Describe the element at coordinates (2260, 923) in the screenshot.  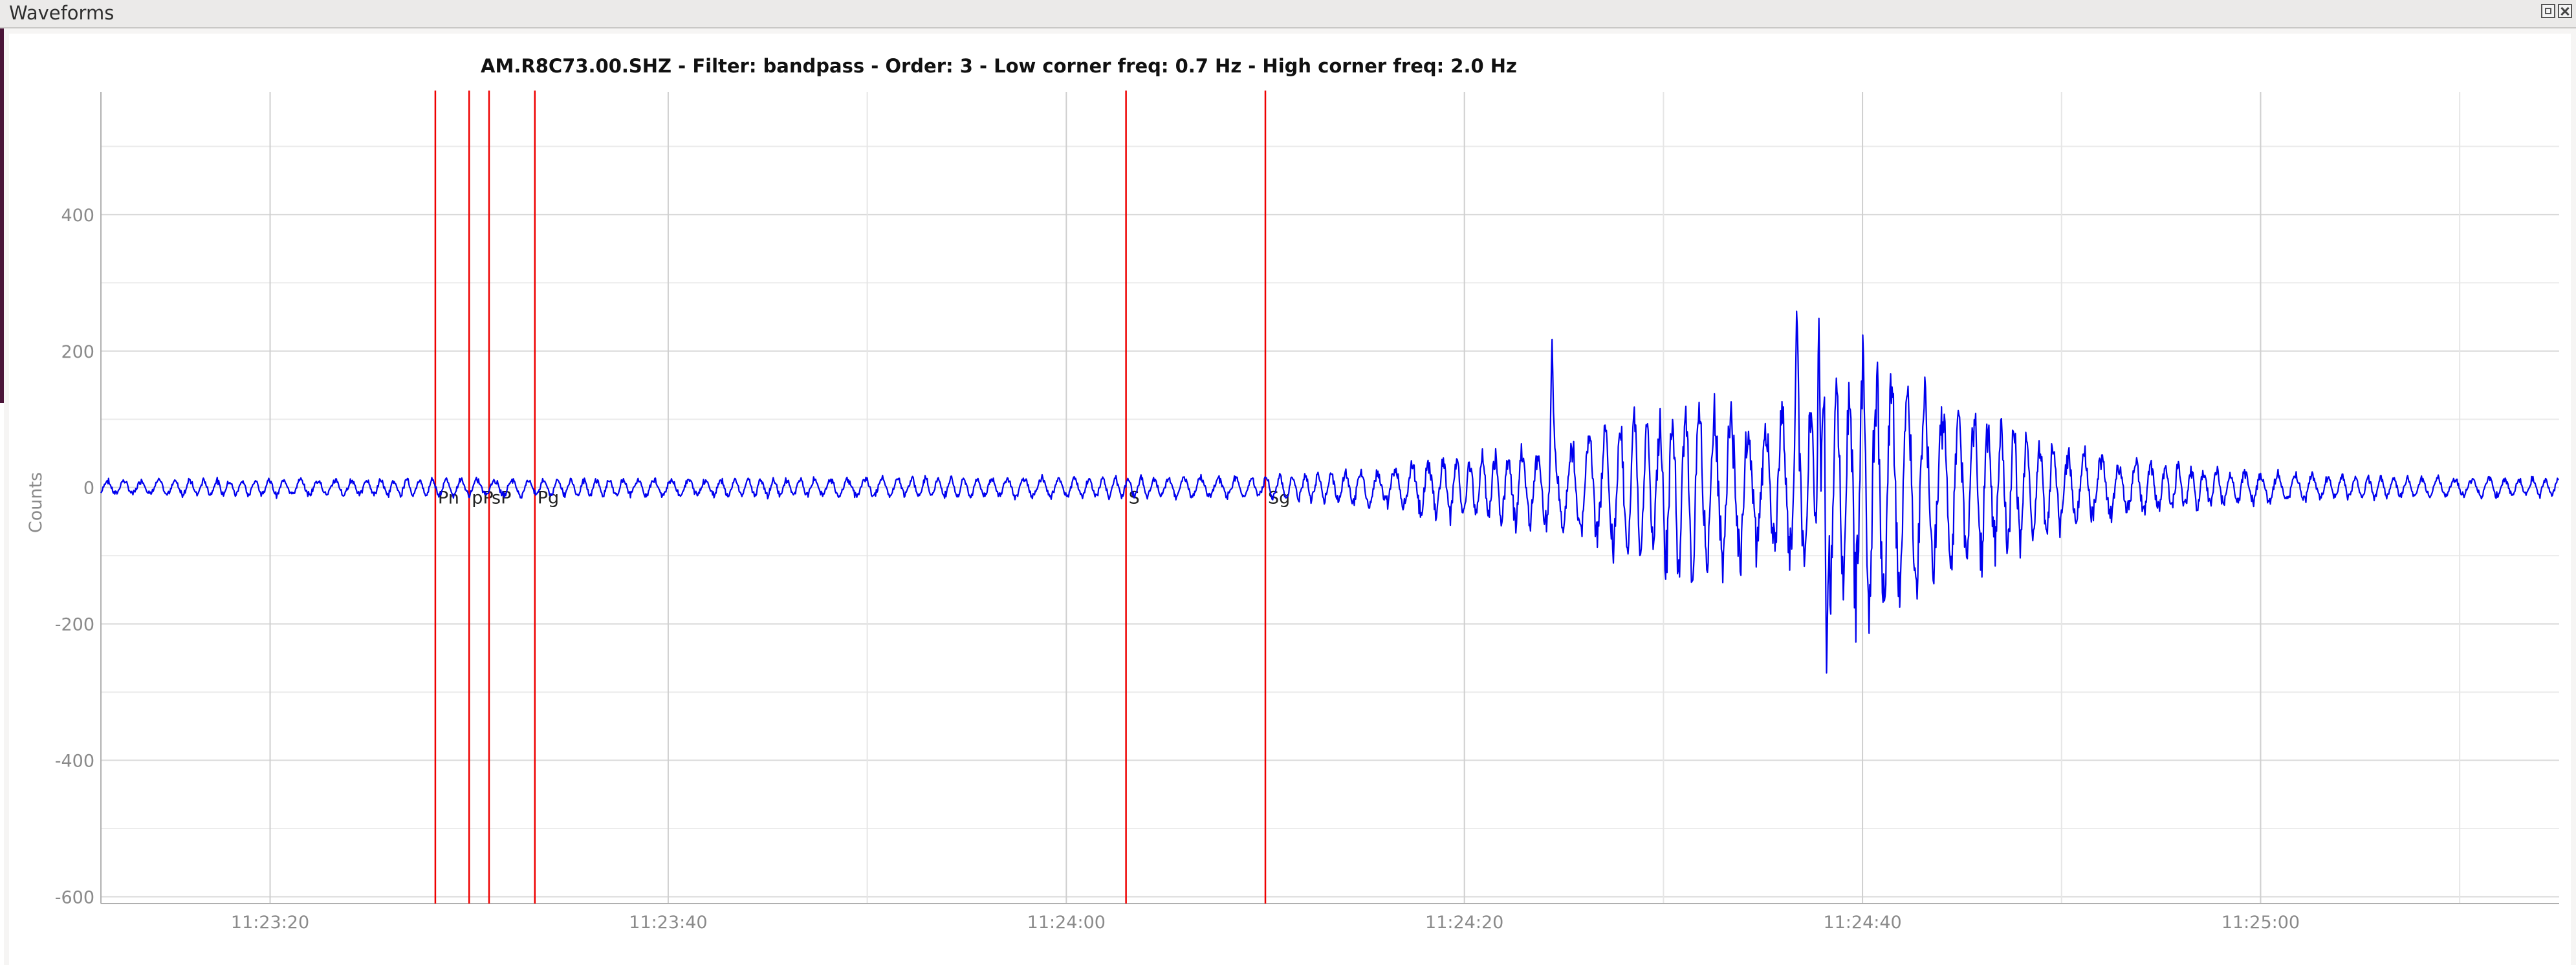
I see `x-tick-label: 11:25:00` at that location.